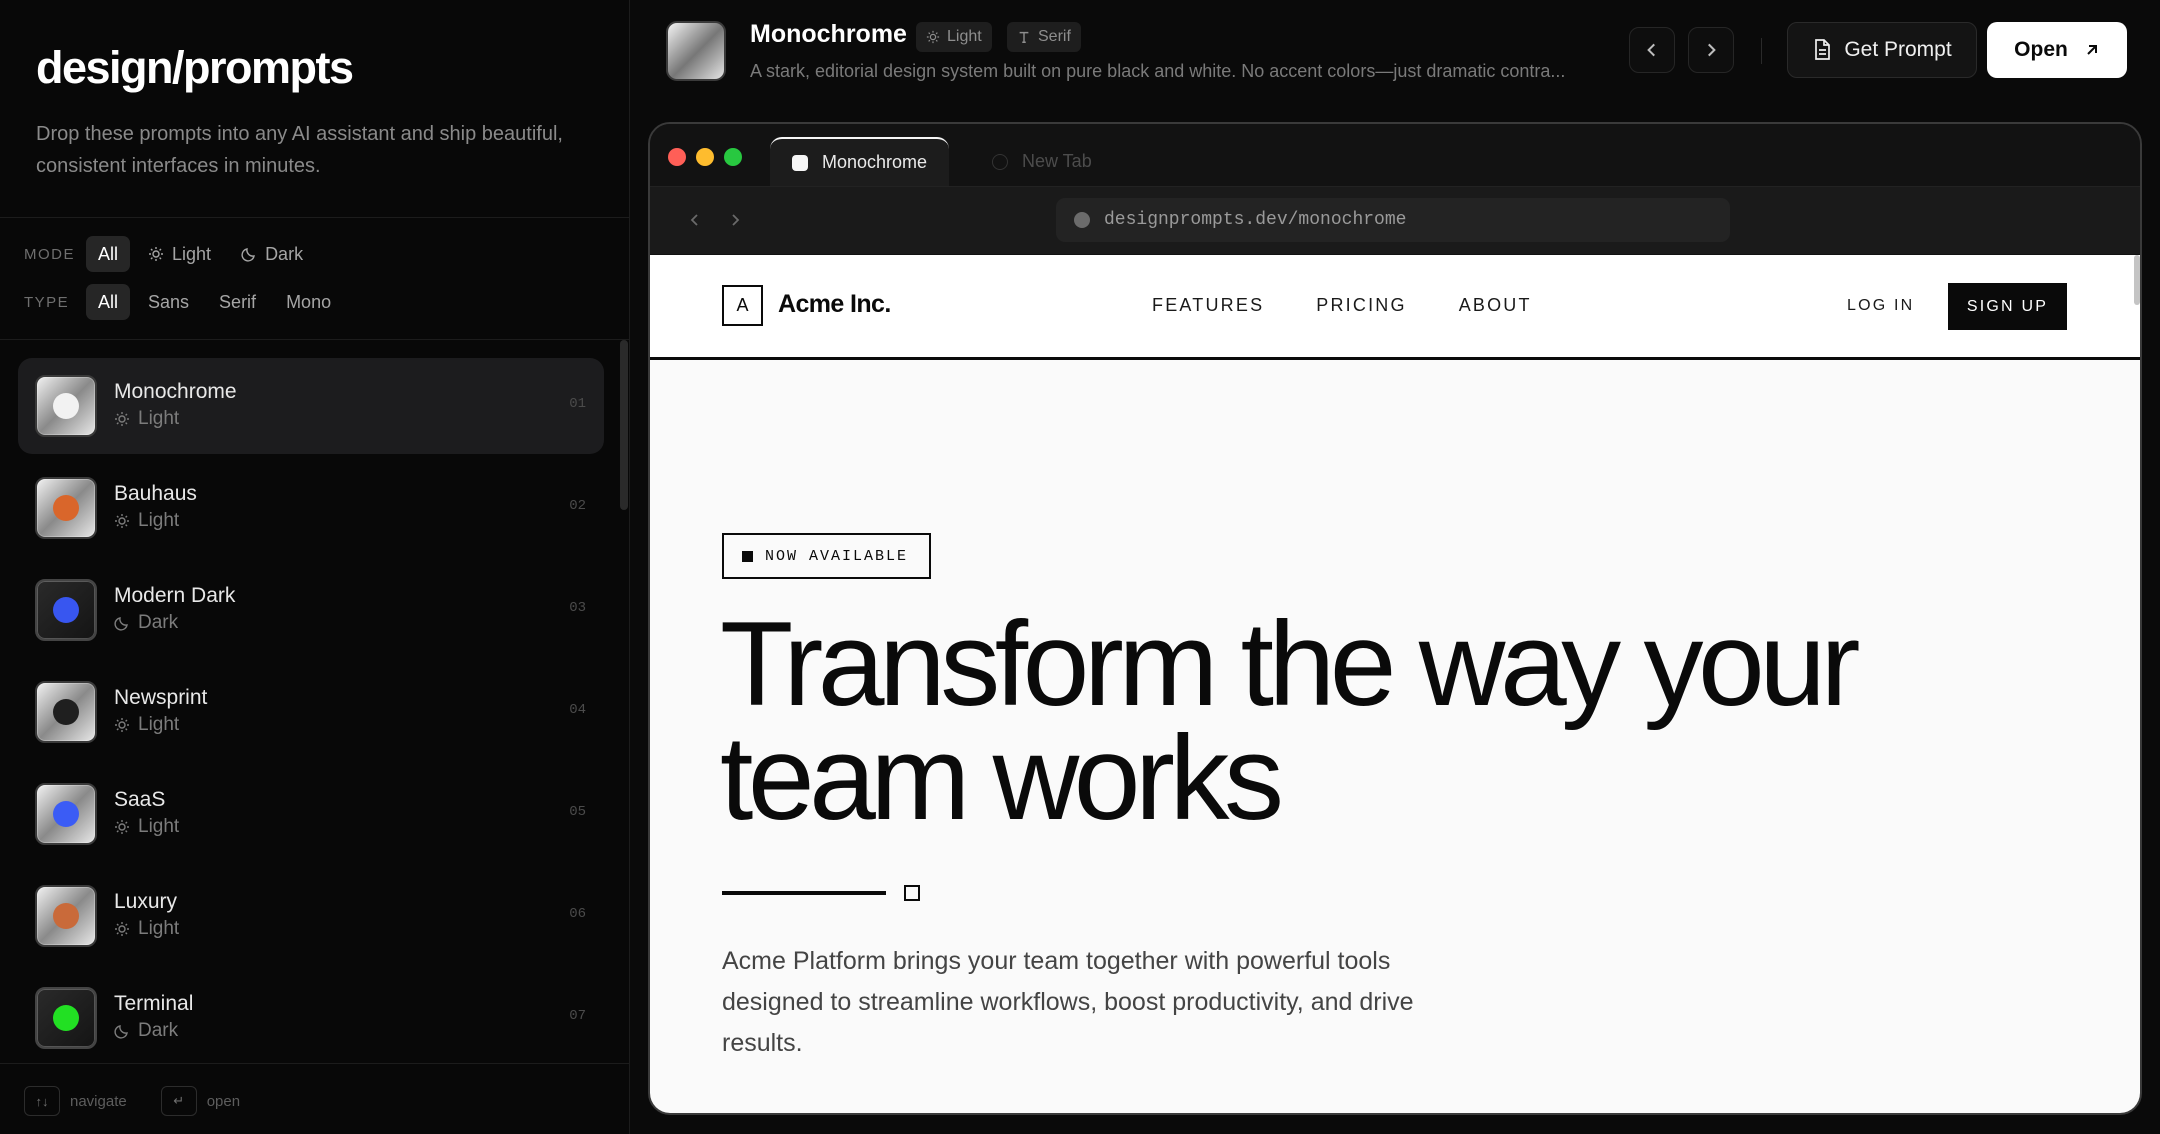 Image resolution: width=2160 pixels, height=1134 pixels. Describe the element at coordinates (677, 157) in the screenshot. I see `close-light` at that location.